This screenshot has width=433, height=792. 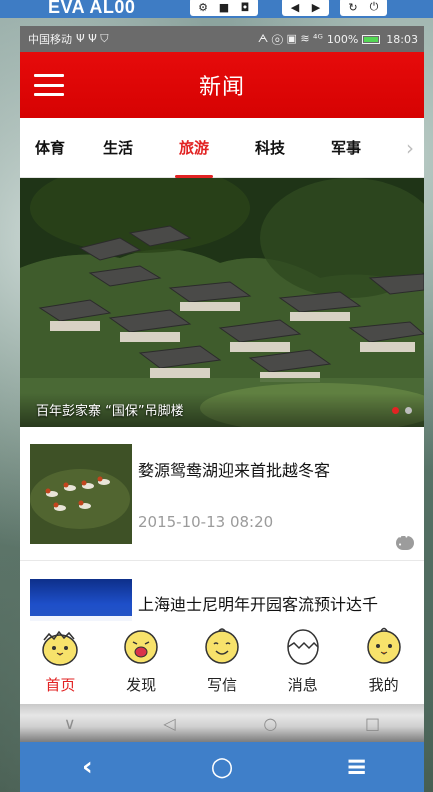 I want to click on tab-life: 生活, so click(x=118, y=148).